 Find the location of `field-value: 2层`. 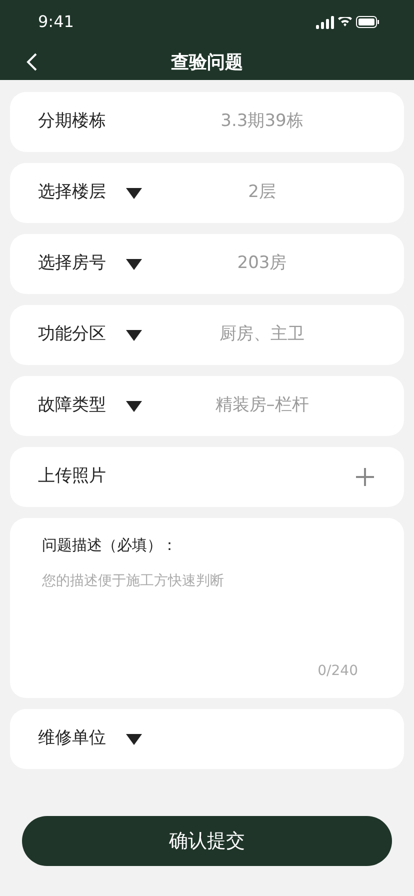

field-value: 2层 is located at coordinates (262, 192).